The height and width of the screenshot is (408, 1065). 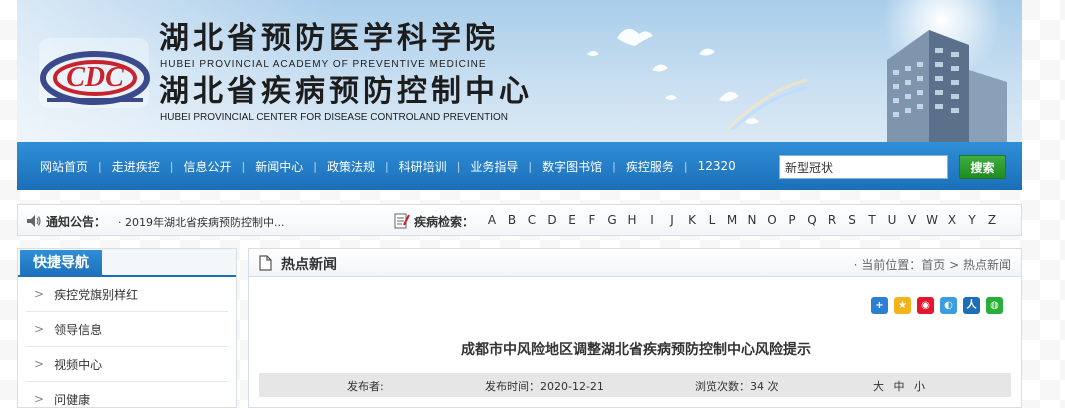 I want to click on sidebar-header: 快捷导航, so click(x=127, y=263).